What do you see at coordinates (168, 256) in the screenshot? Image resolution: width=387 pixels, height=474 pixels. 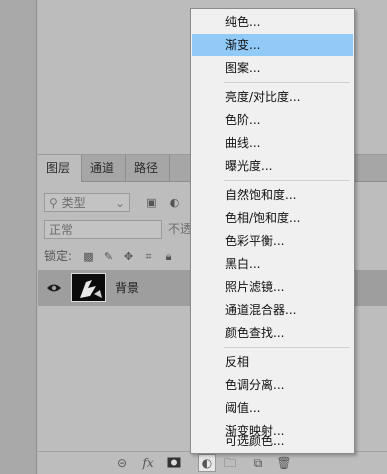 I see `lock-all-icon: 🔒︎` at bounding box center [168, 256].